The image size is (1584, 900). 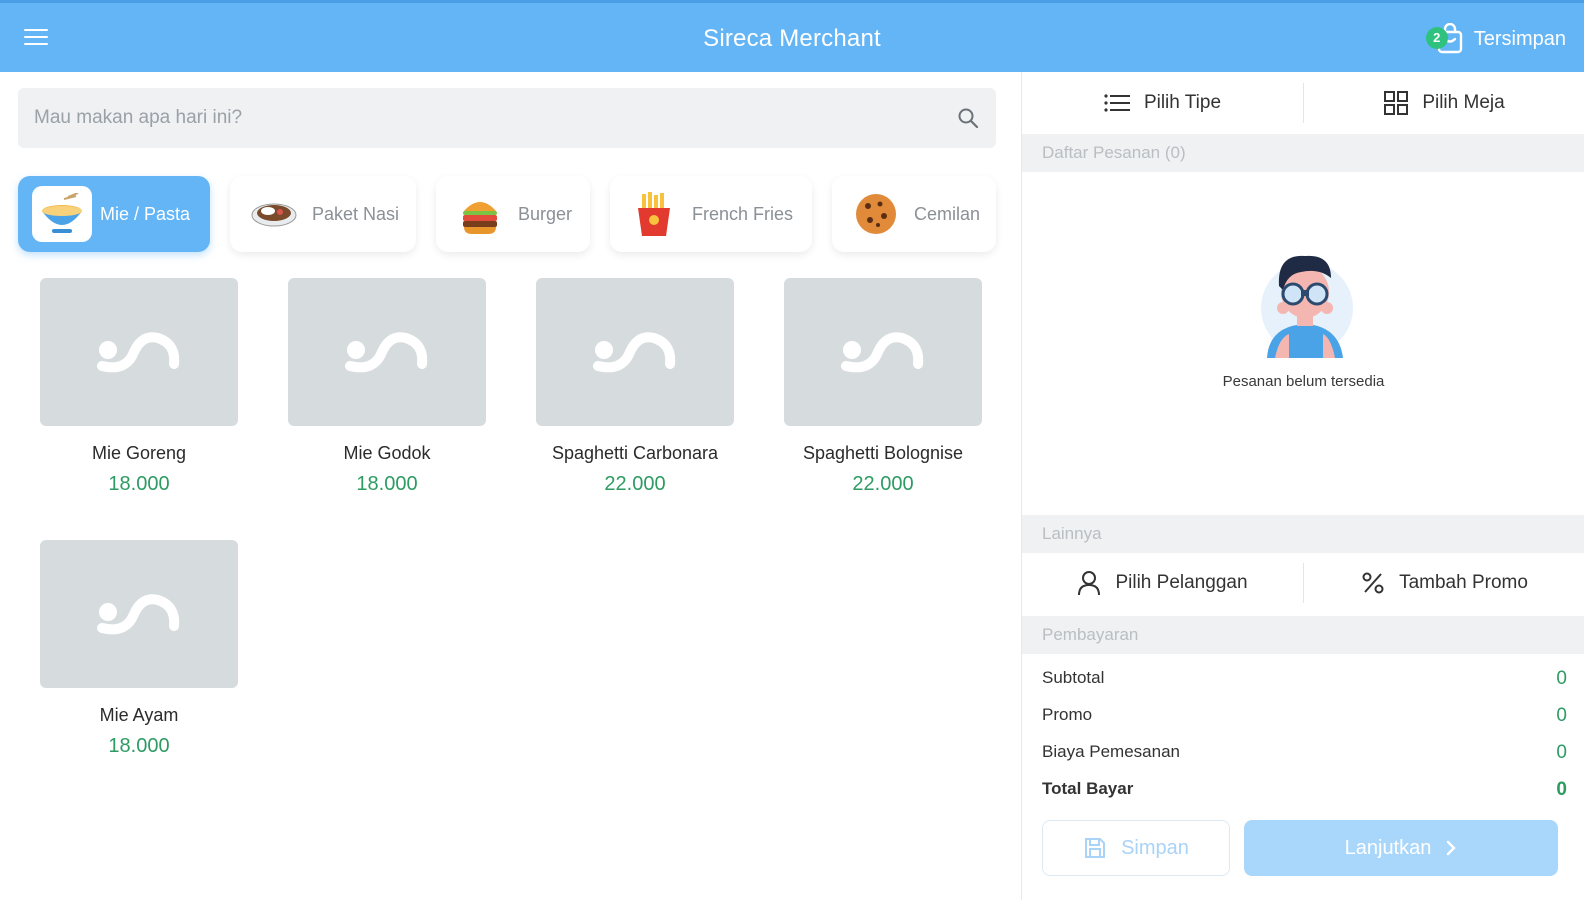 I want to click on saved-orders-button: 2 Tersimpan, so click(x=1492, y=39).